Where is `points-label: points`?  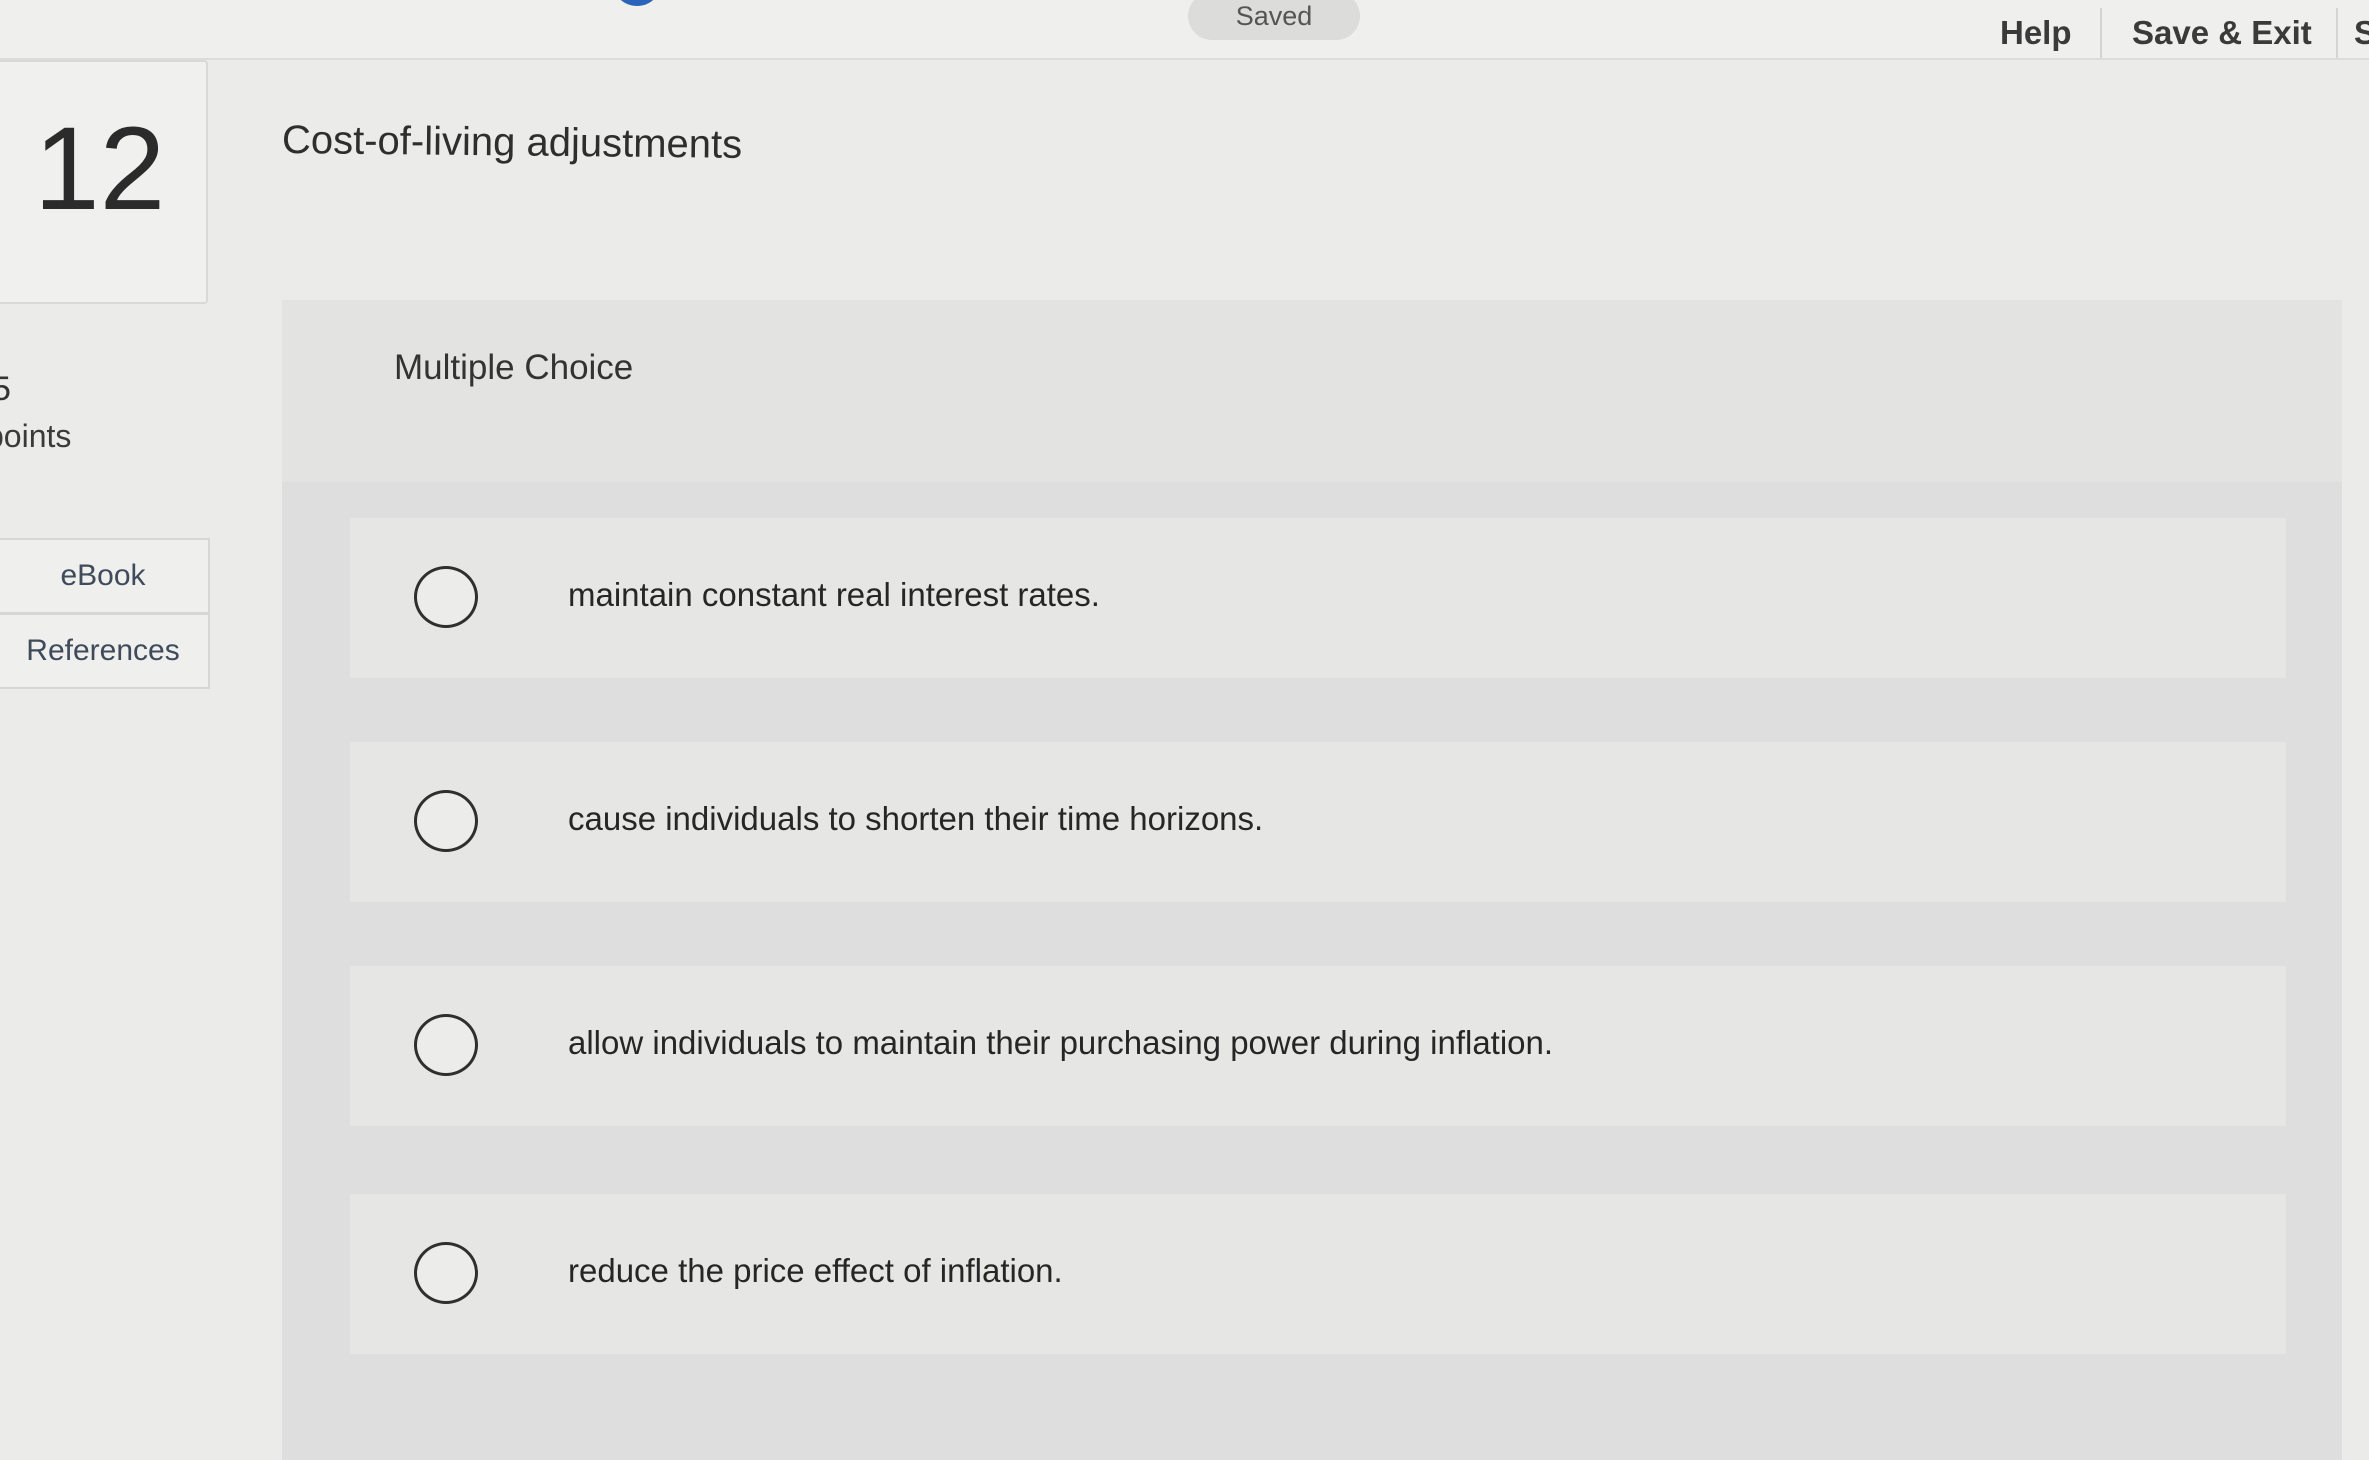 points-label: points is located at coordinates (36, 436).